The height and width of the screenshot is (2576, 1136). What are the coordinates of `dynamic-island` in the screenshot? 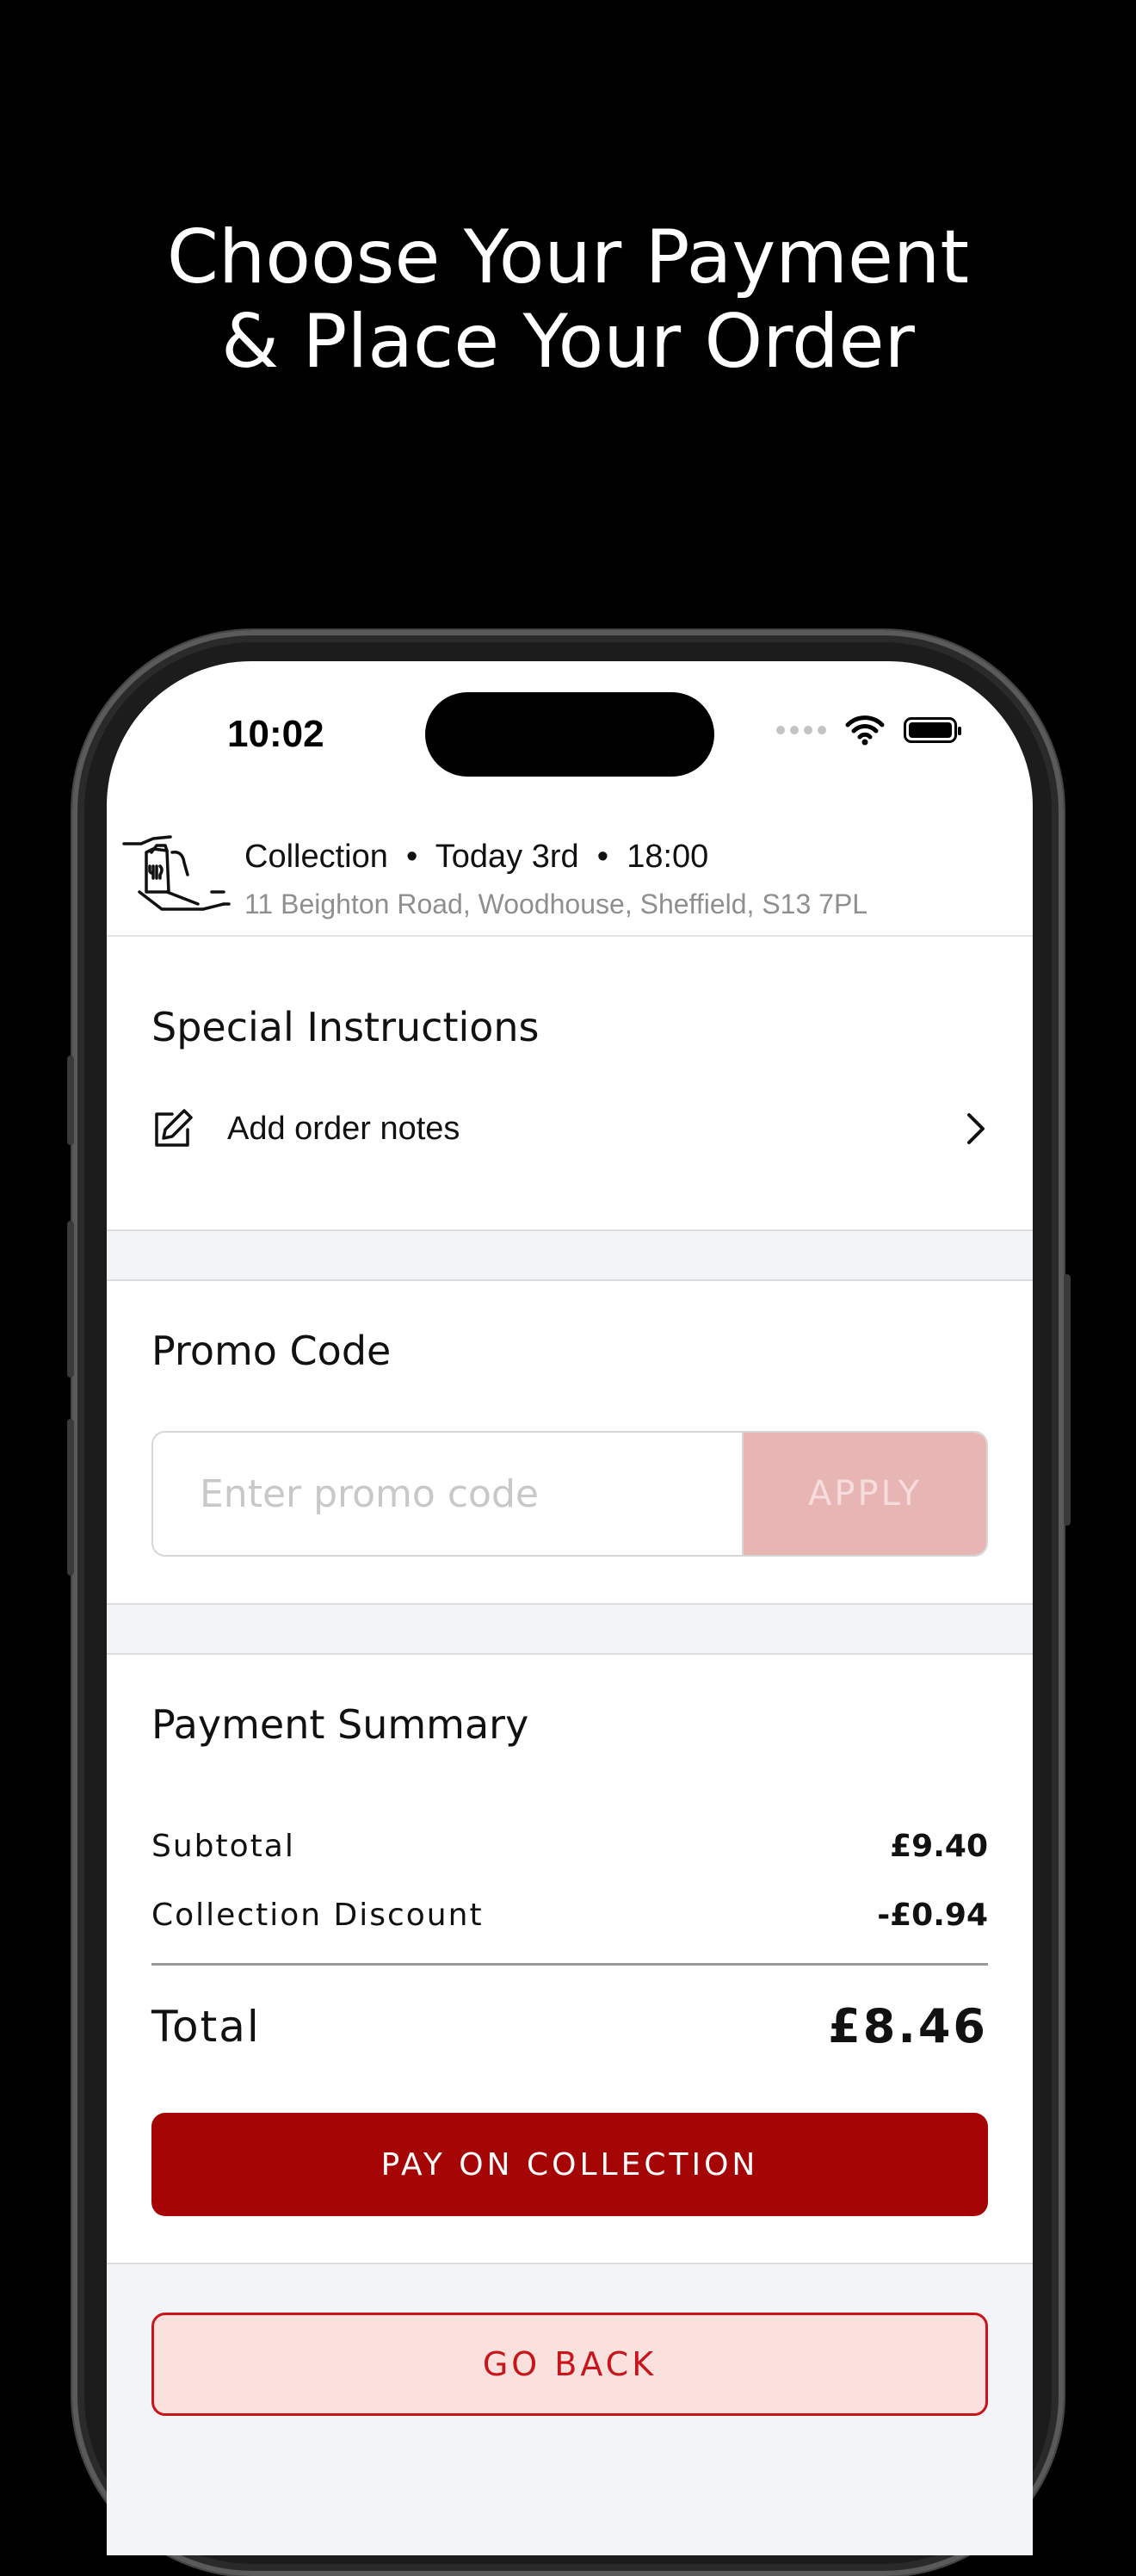 It's located at (569, 734).